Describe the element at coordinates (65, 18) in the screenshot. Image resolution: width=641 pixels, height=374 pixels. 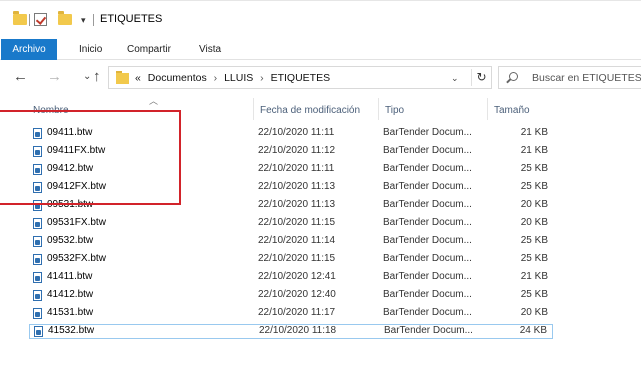
I see `new-folder-icon` at that location.